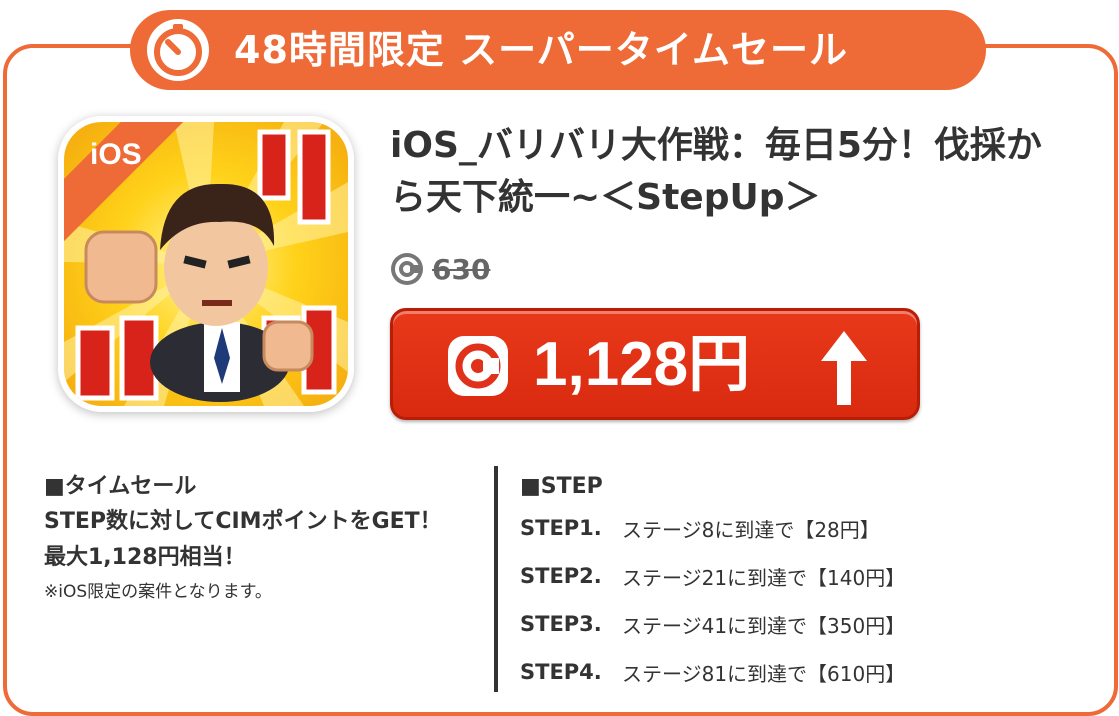 The width and height of the screenshot is (1119, 716). What do you see at coordinates (496, 579) in the screenshot?
I see `divider` at bounding box center [496, 579].